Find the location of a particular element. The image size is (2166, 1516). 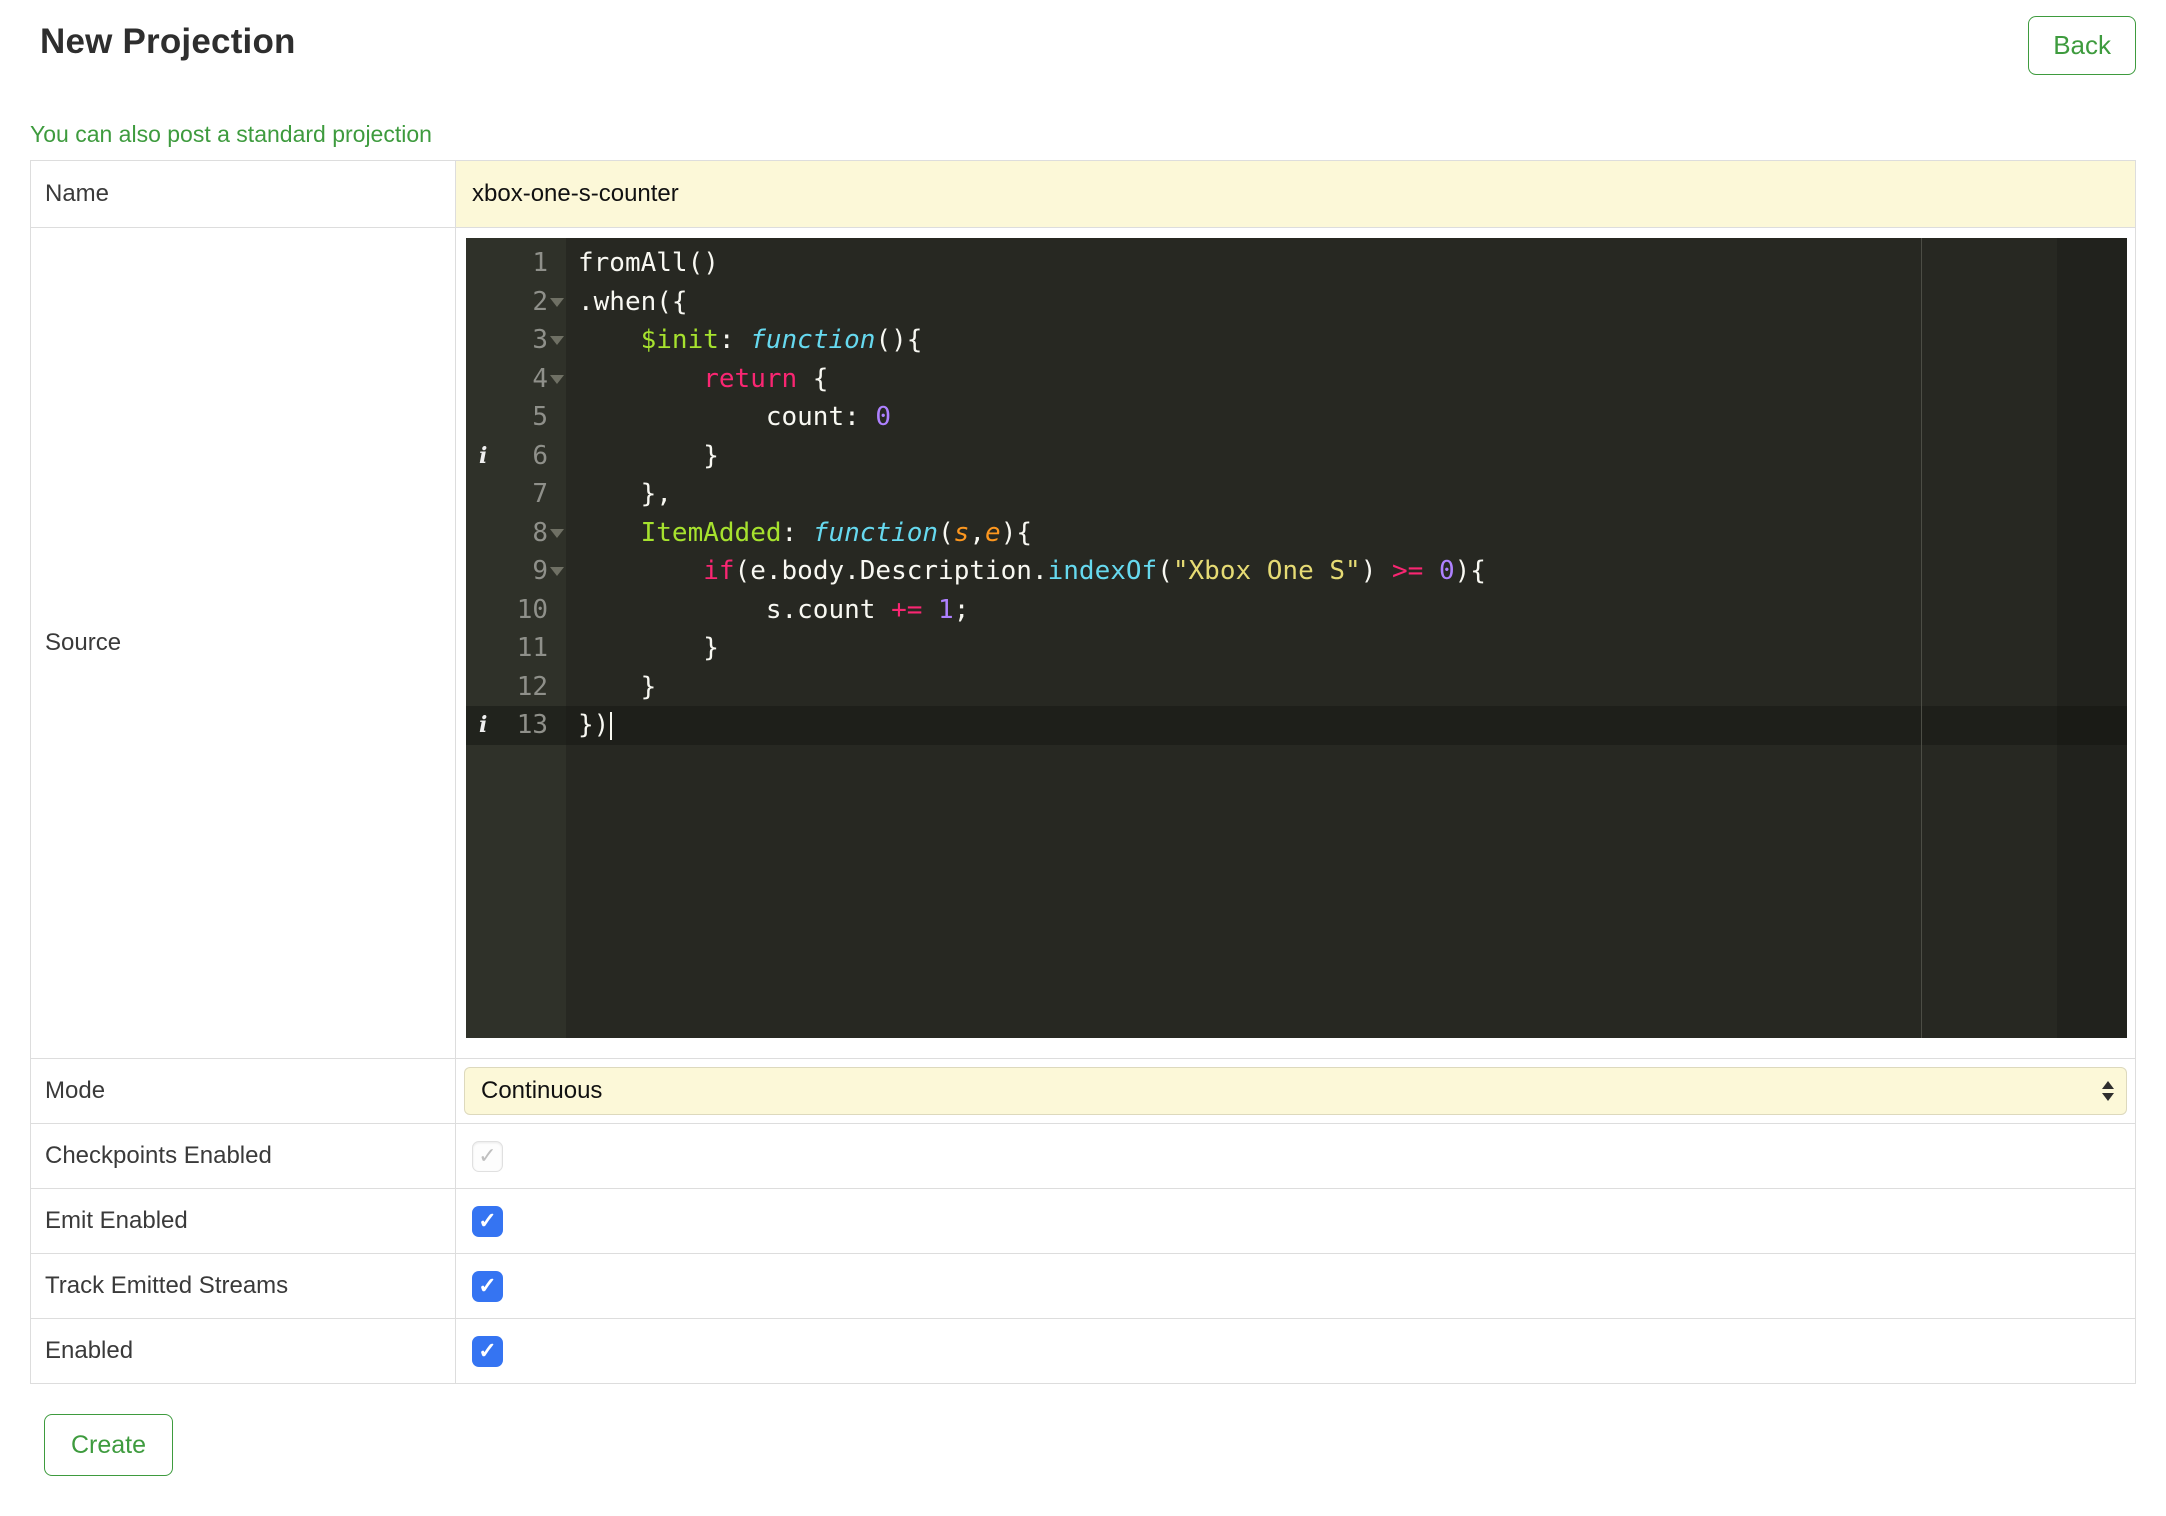

mode-select-value: Continuous is located at coordinates (542, 1091).